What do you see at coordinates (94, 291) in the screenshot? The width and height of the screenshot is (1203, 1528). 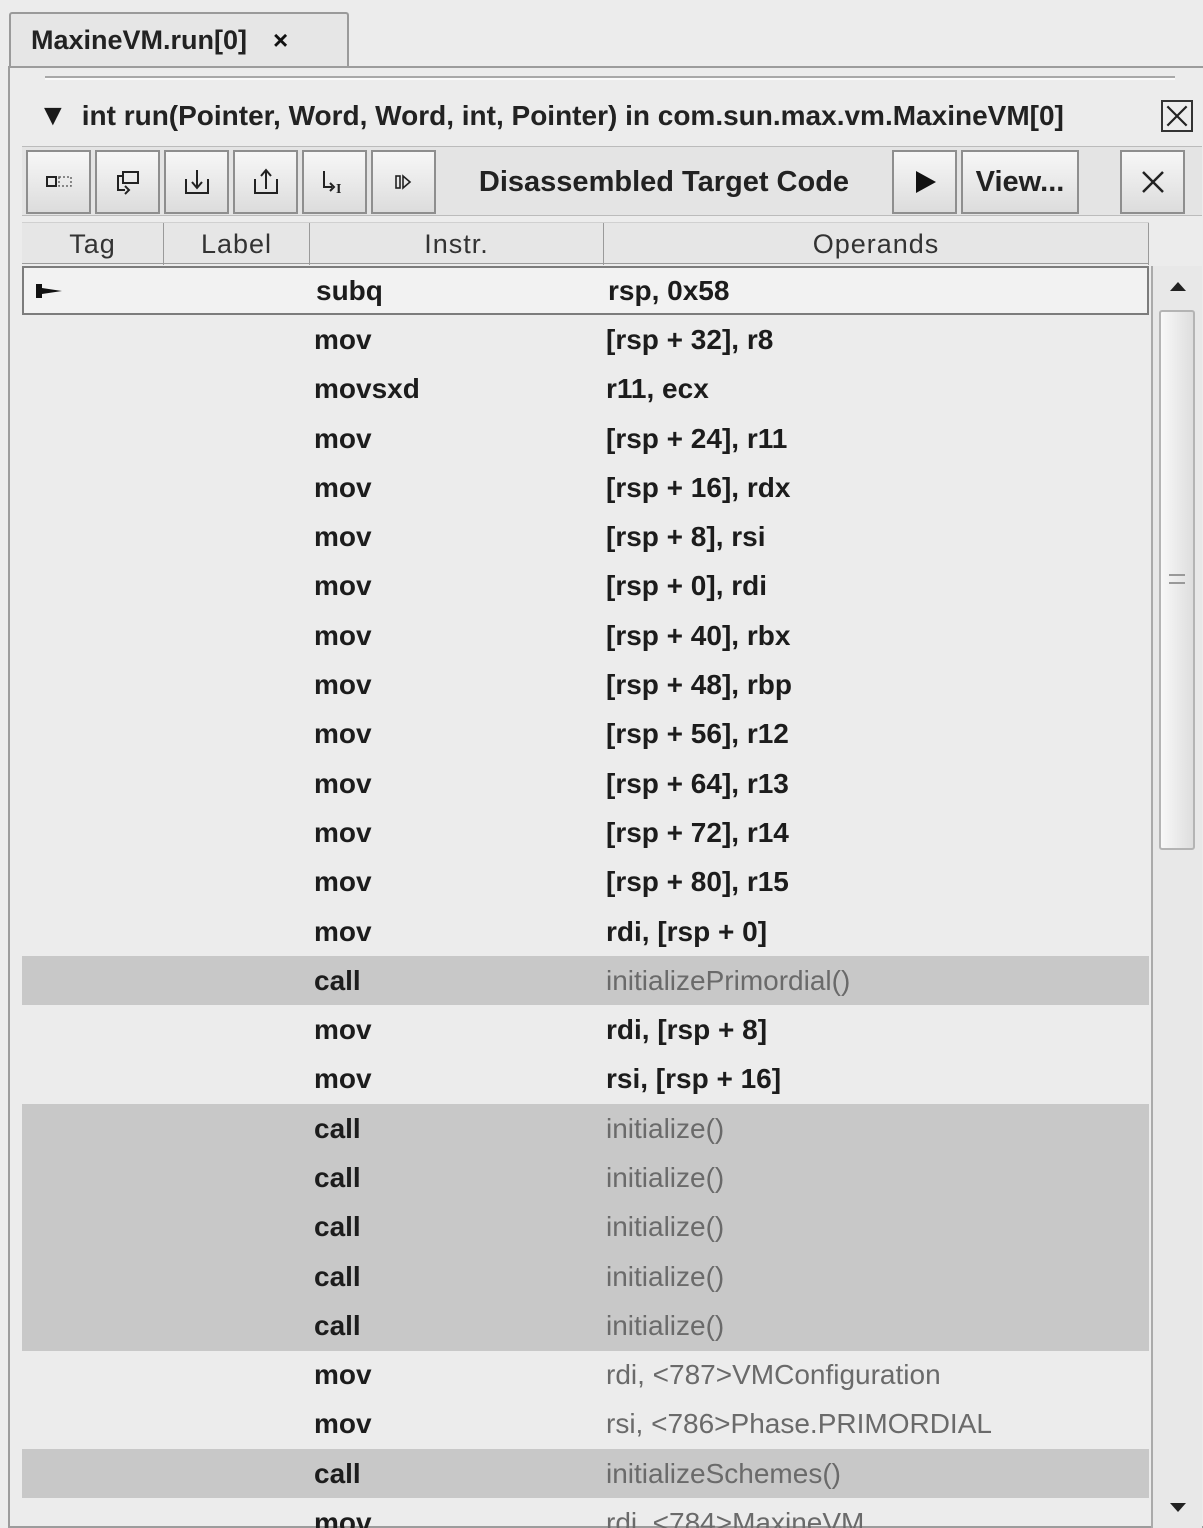 I see `cell-tag` at bounding box center [94, 291].